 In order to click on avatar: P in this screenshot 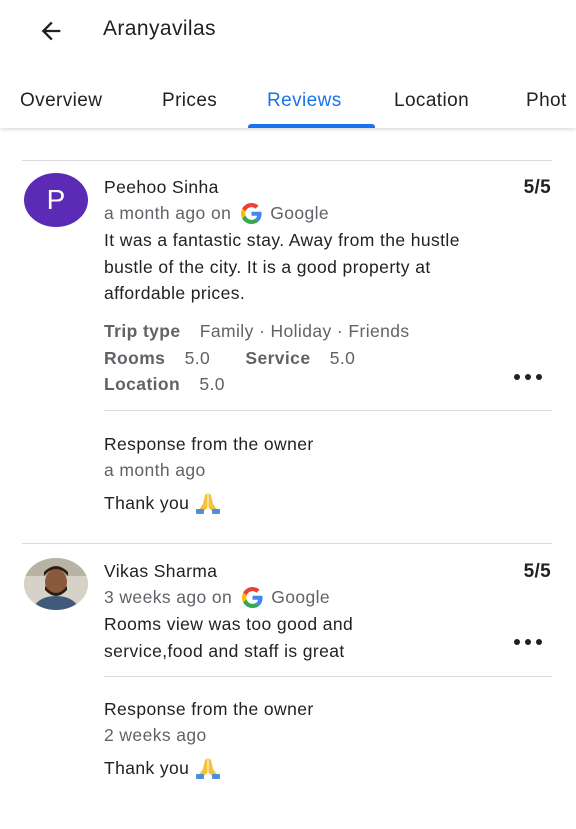, I will do `click(56, 200)`.